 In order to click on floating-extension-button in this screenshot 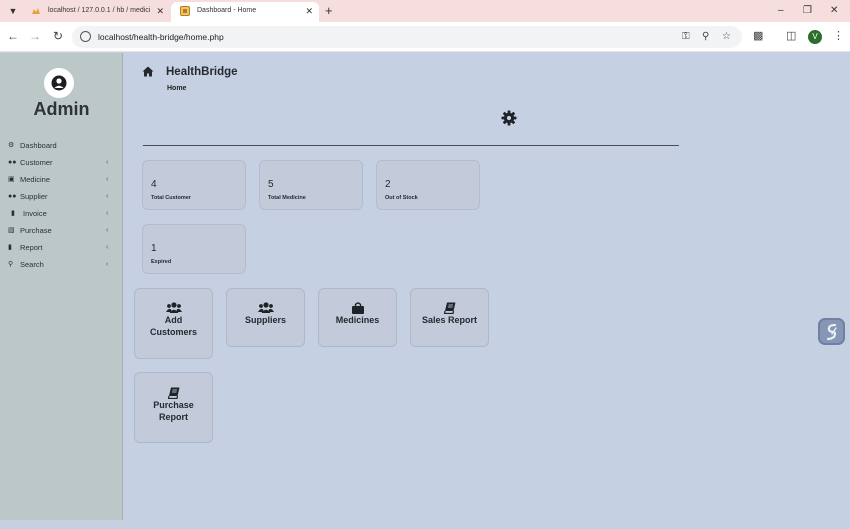, I will do `click(831, 331)`.